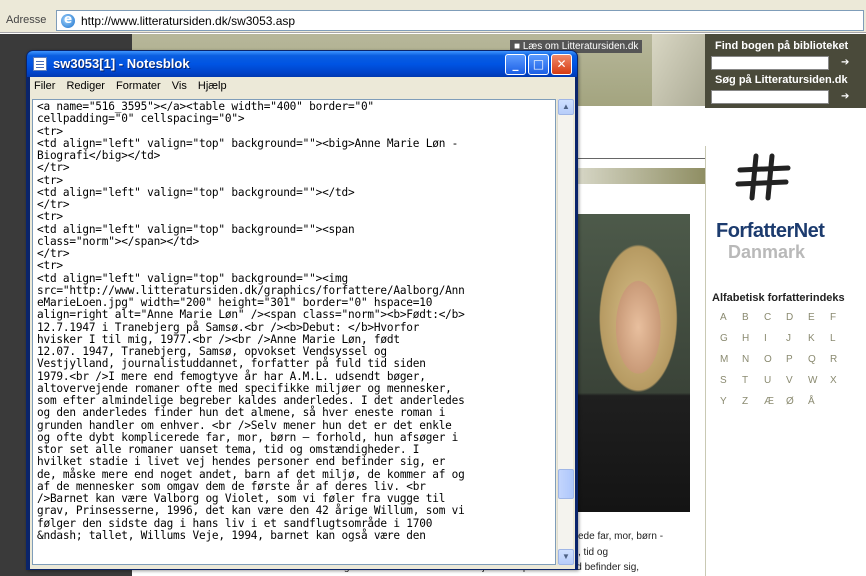 The height and width of the screenshot is (576, 866). Describe the element at coordinates (819, 317) in the screenshot. I see `index-letter-link: E` at that location.